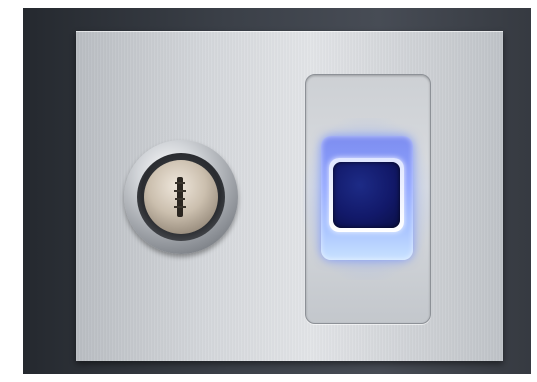  What do you see at coordinates (180, 197) in the screenshot?
I see `keyway-logo-icon` at bounding box center [180, 197].